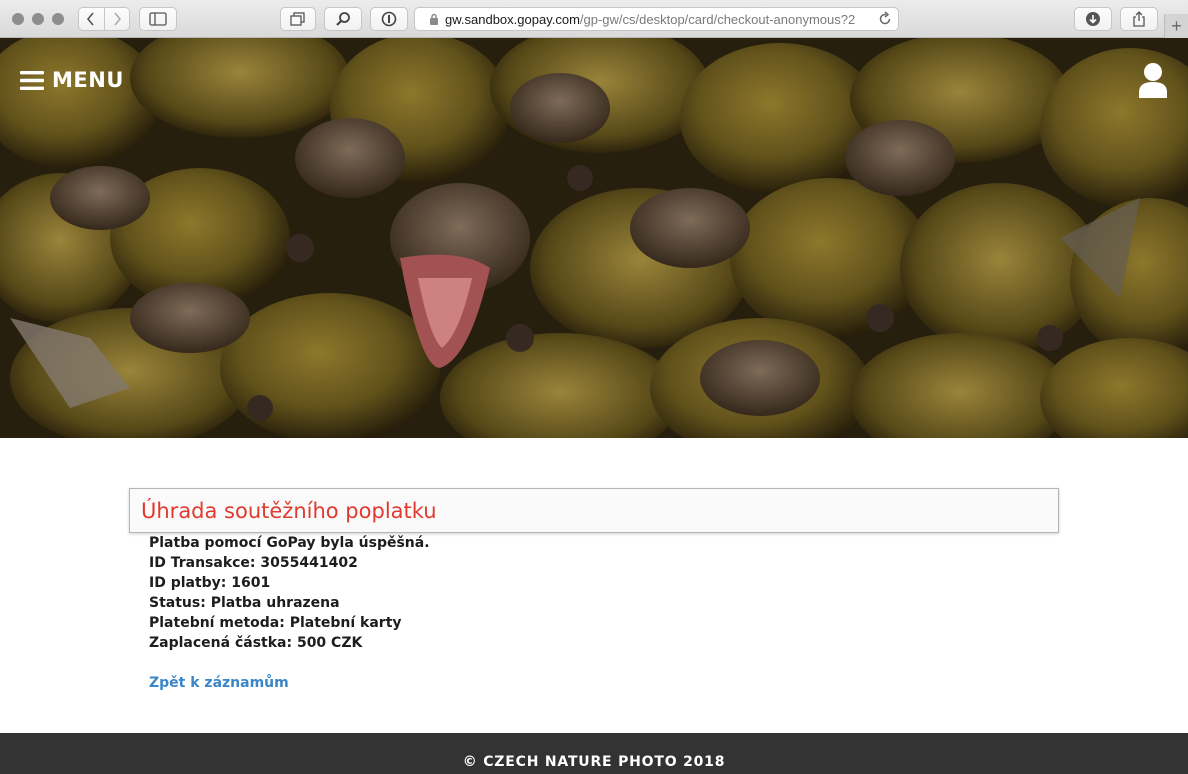 The height and width of the screenshot is (774, 1188). What do you see at coordinates (289, 543) in the screenshot?
I see `payment-status-message: Platba pomocí GoPay byla úspěšná.` at bounding box center [289, 543].